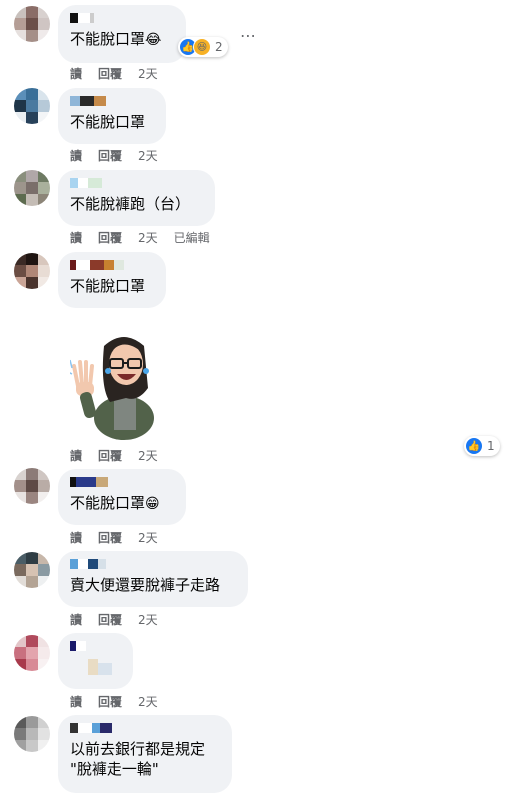 The width and height of the screenshot is (509, 793). What do you see at coordinates (491, 446) in the screenshot?
I see `reaction-count: 1` at bounding box center [491, 446].